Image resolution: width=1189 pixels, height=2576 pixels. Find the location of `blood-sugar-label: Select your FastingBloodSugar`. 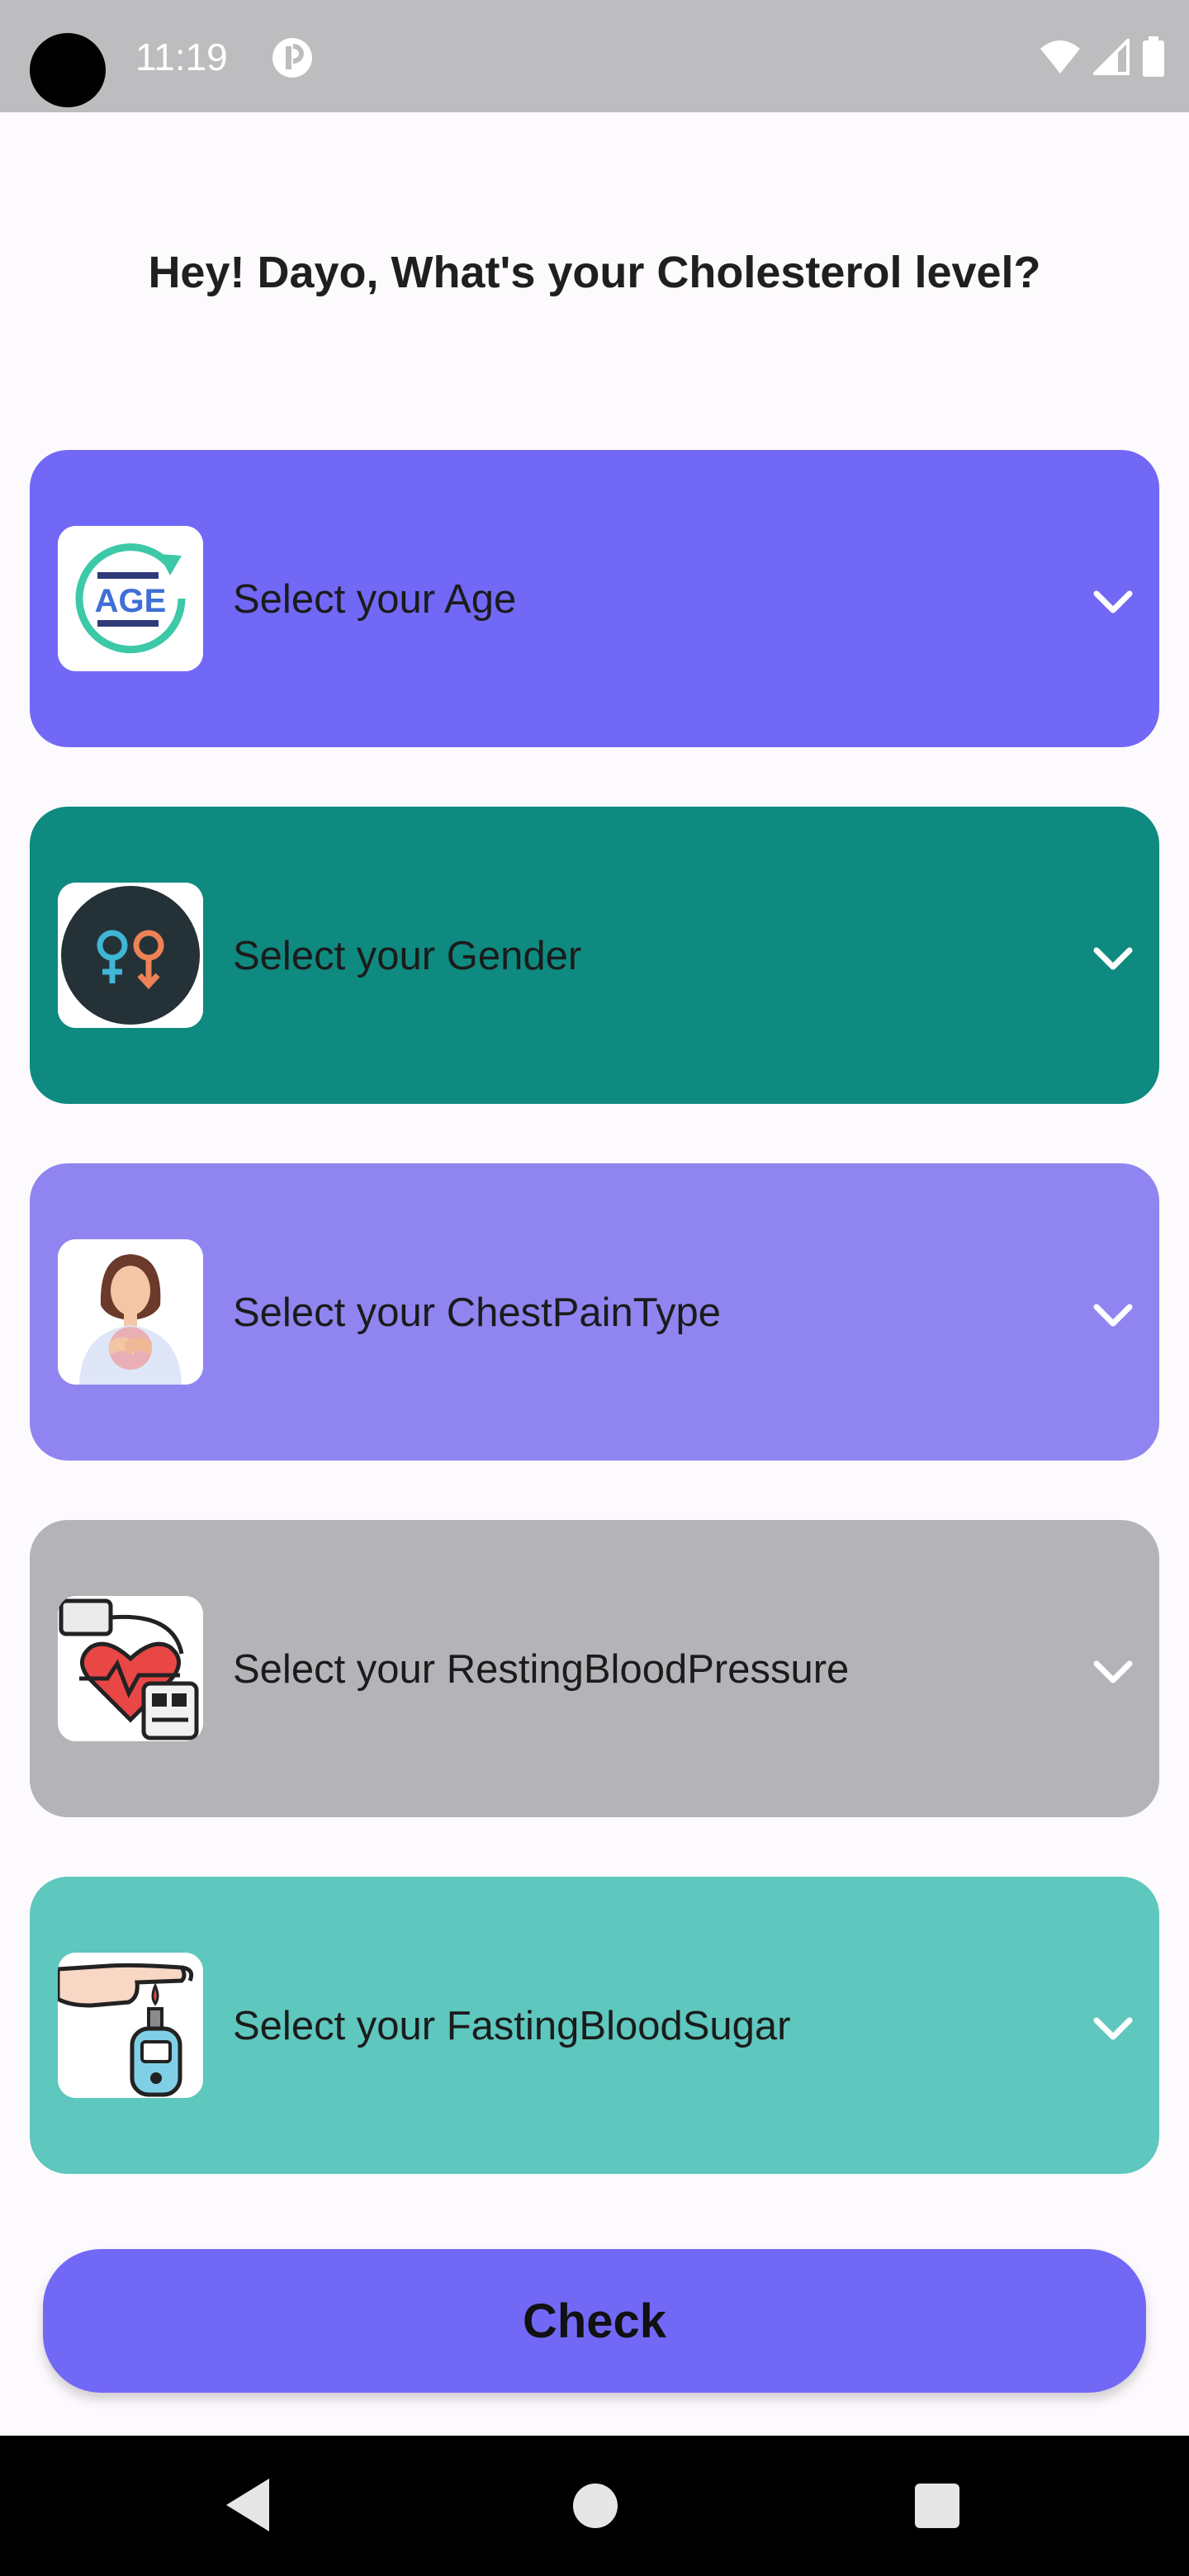

blood-sugar-label: Select your FastingBloodSugar is located at coordinates (512, 2026).